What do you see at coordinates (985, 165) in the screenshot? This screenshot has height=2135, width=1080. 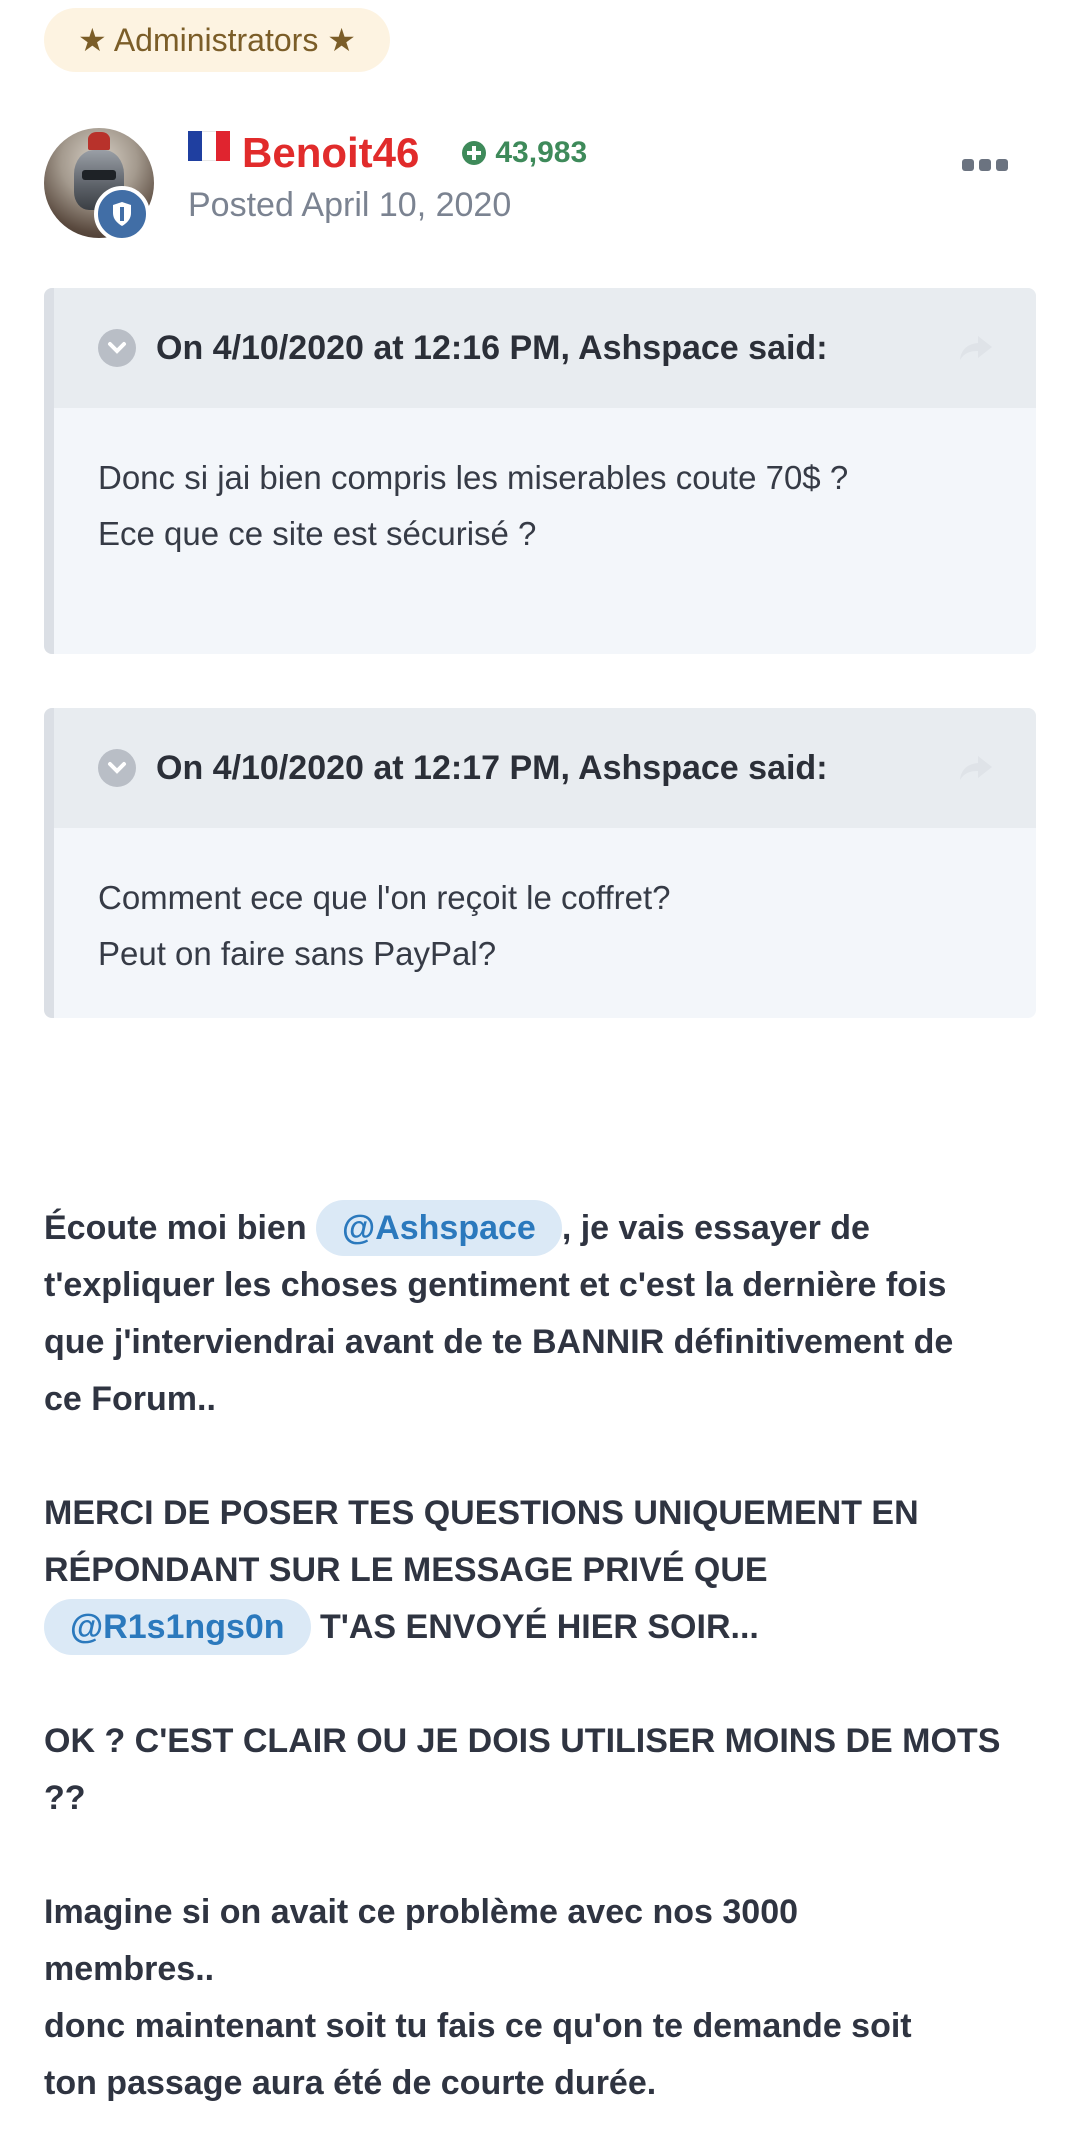 I see `more-options-icon` at bounding box center [985, 165].